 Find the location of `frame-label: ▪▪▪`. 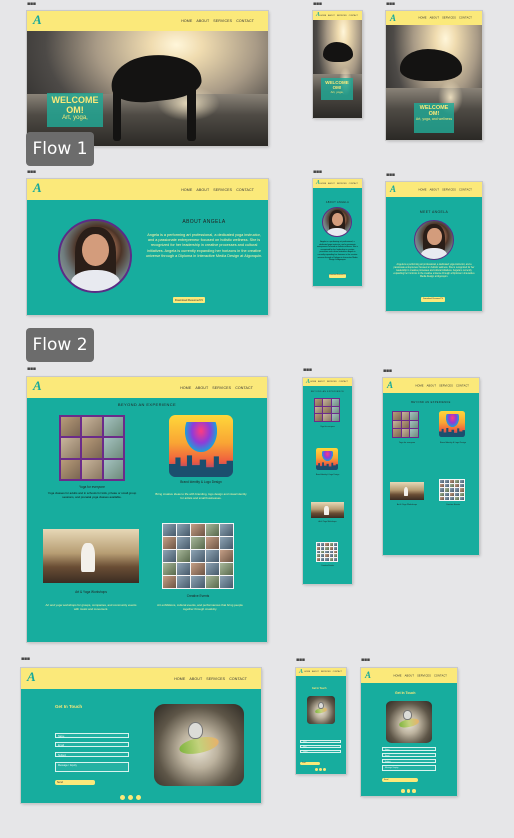

frame-label: ▪▪▪ is located at coordinates (307, 370).